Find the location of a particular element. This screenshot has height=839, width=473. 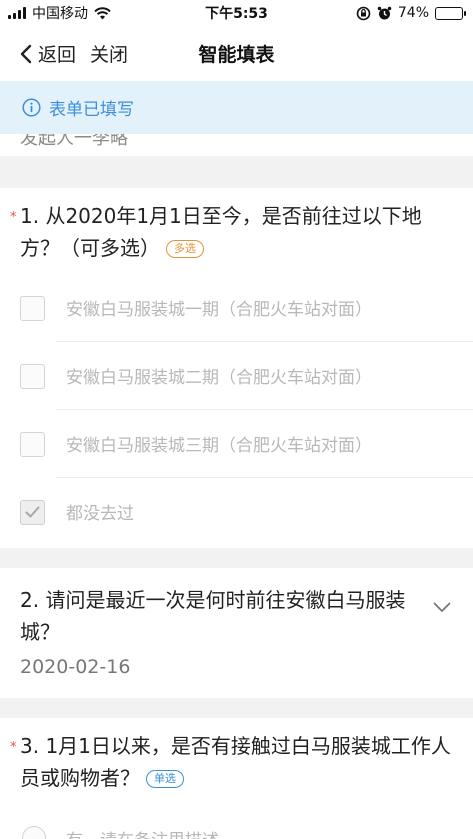

radio-button is located at coordinates (34, 832).